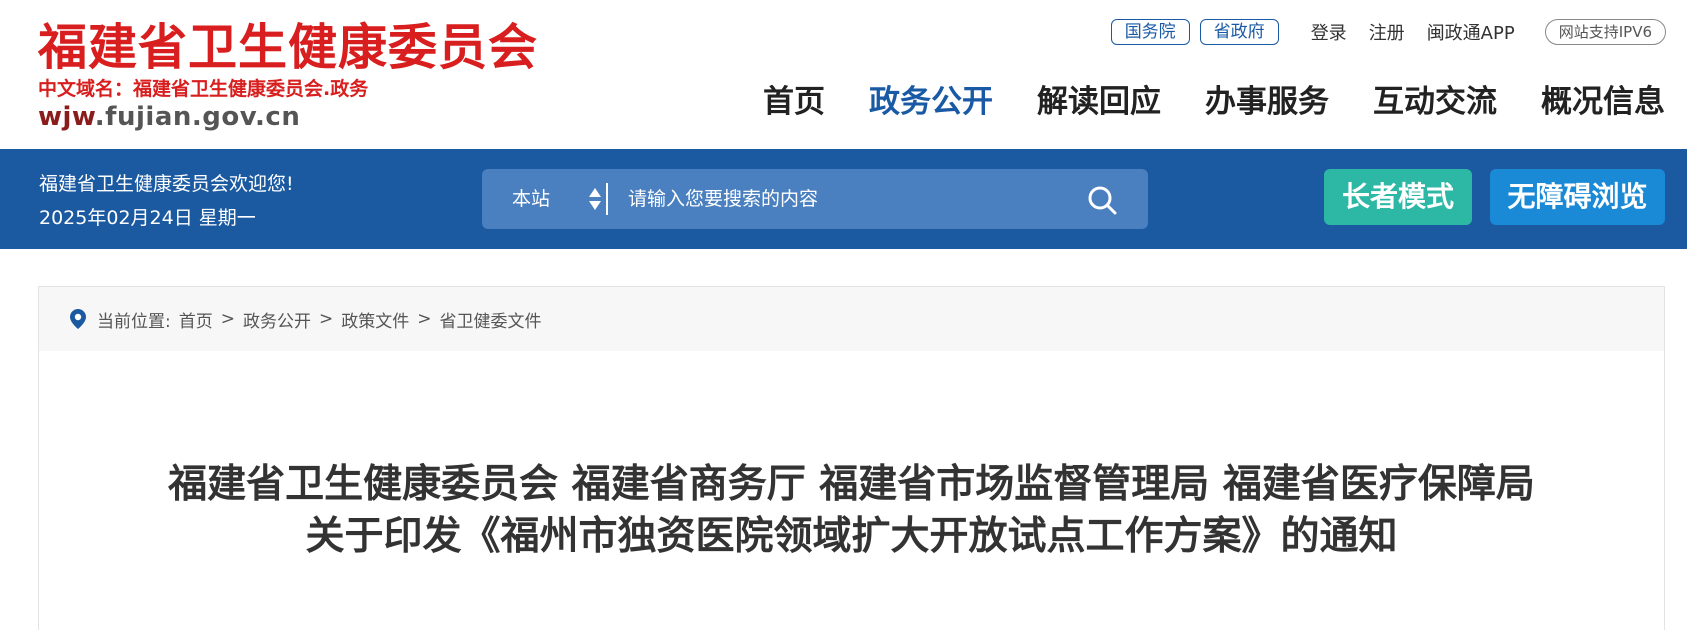 The width and height of the screenshot is (1687, 630). I want to click on nav-services: 办事服务, so click(1267, 102).